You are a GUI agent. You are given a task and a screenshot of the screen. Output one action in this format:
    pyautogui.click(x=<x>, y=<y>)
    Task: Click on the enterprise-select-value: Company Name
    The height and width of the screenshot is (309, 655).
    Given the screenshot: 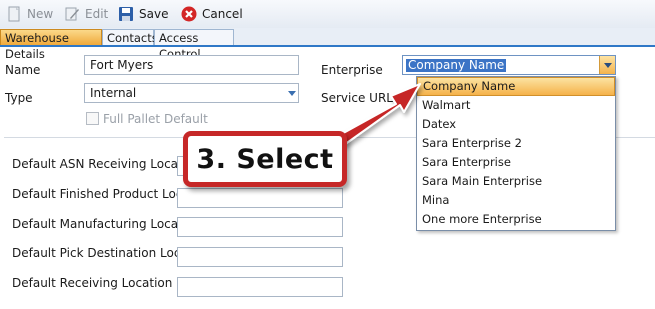 What is the action you would take?
    pyautogui.click(x=456, y=65)
    